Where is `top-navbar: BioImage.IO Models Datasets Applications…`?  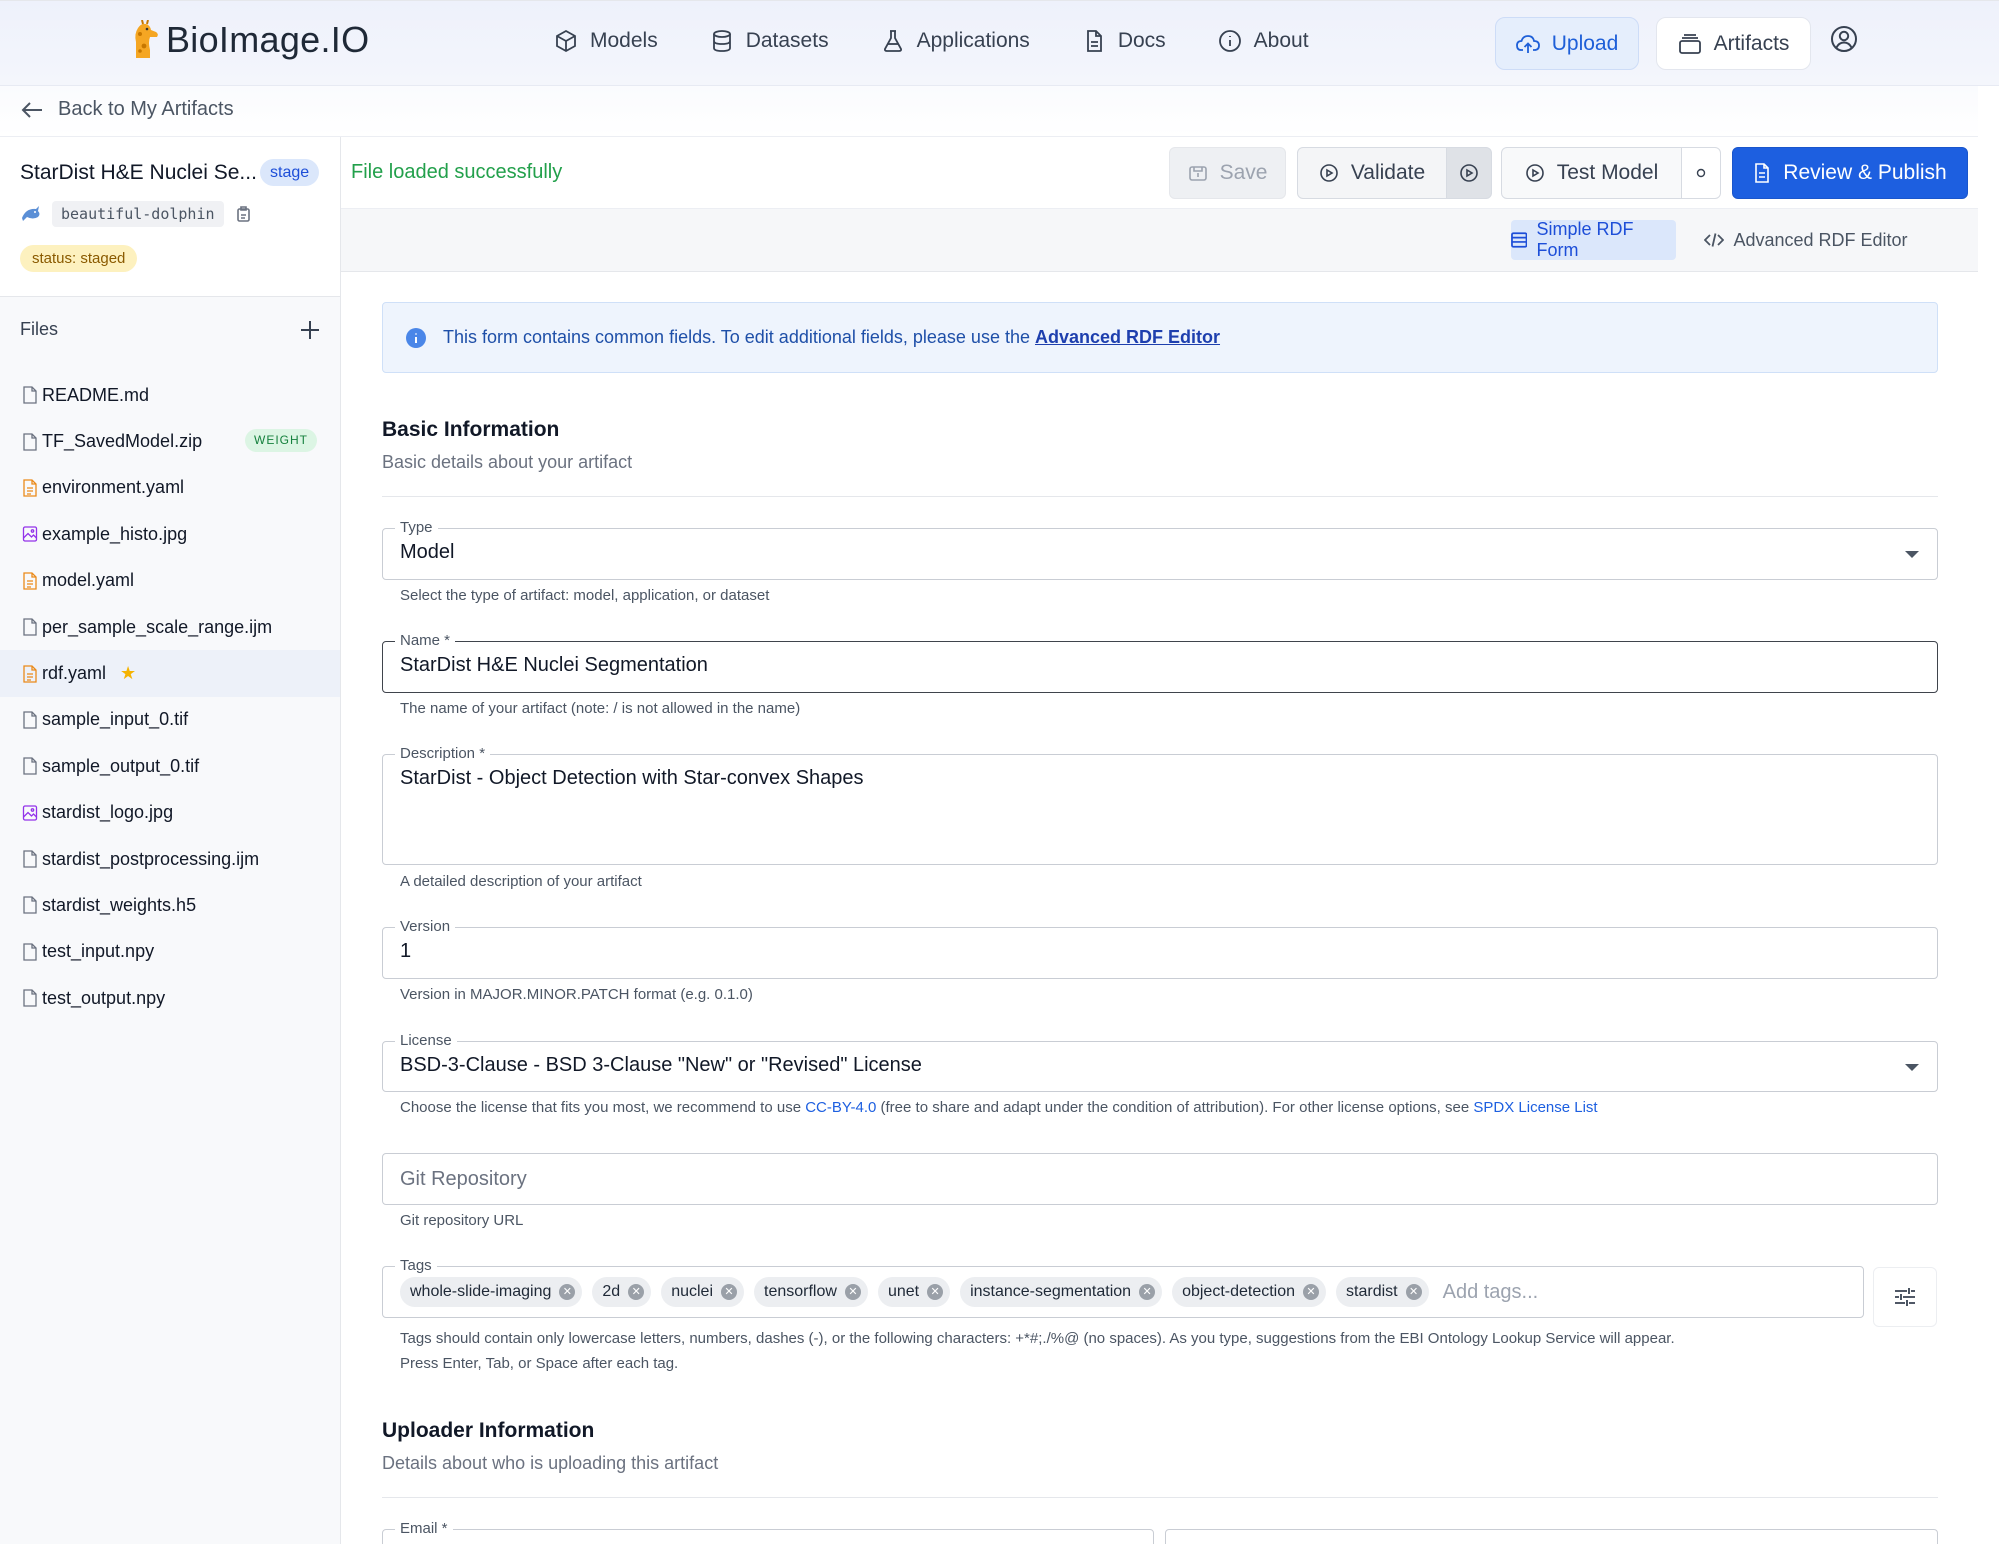
top-navbar: BioImage.IO Models Datasets Applications… is located at coordinates (999, 43).